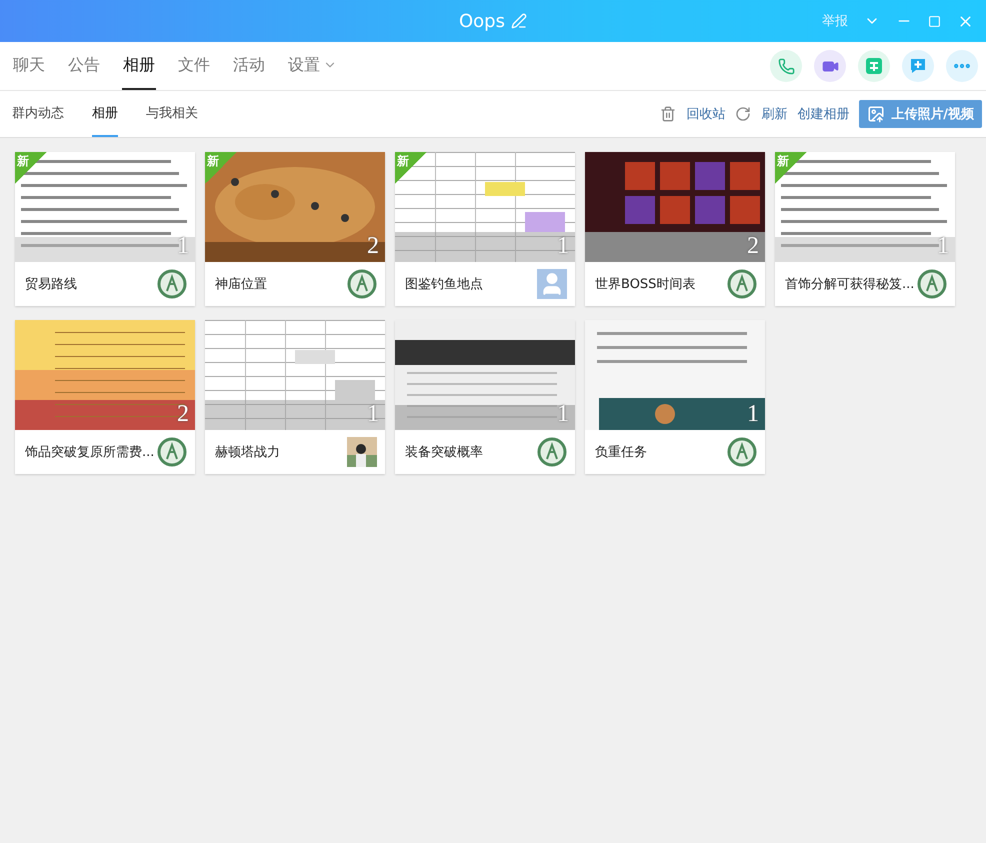  I want to click on subtab: 相册, so click(105, 114).